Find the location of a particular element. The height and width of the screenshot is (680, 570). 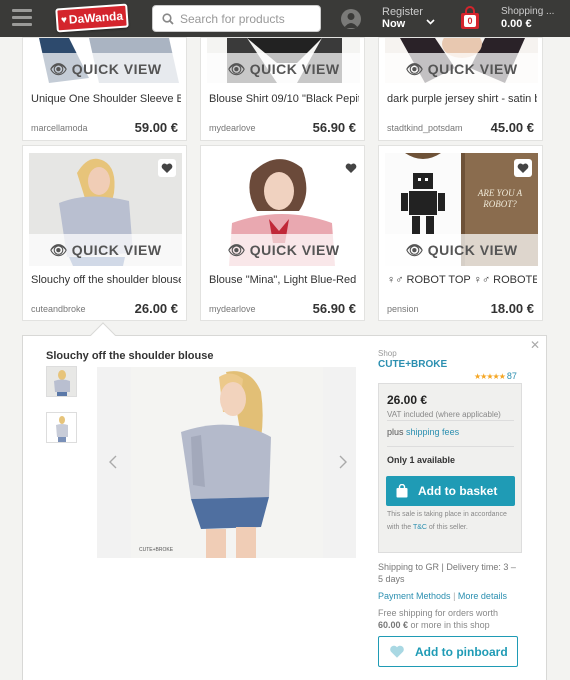

detail-price: 26.00 € is located at coordinates (407, 400).